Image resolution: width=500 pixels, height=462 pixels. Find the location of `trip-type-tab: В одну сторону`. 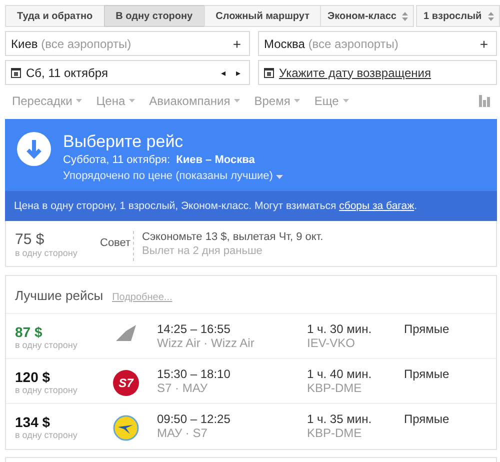

trip-type-tab: В одну сторону is located at coordinates (154, 16).